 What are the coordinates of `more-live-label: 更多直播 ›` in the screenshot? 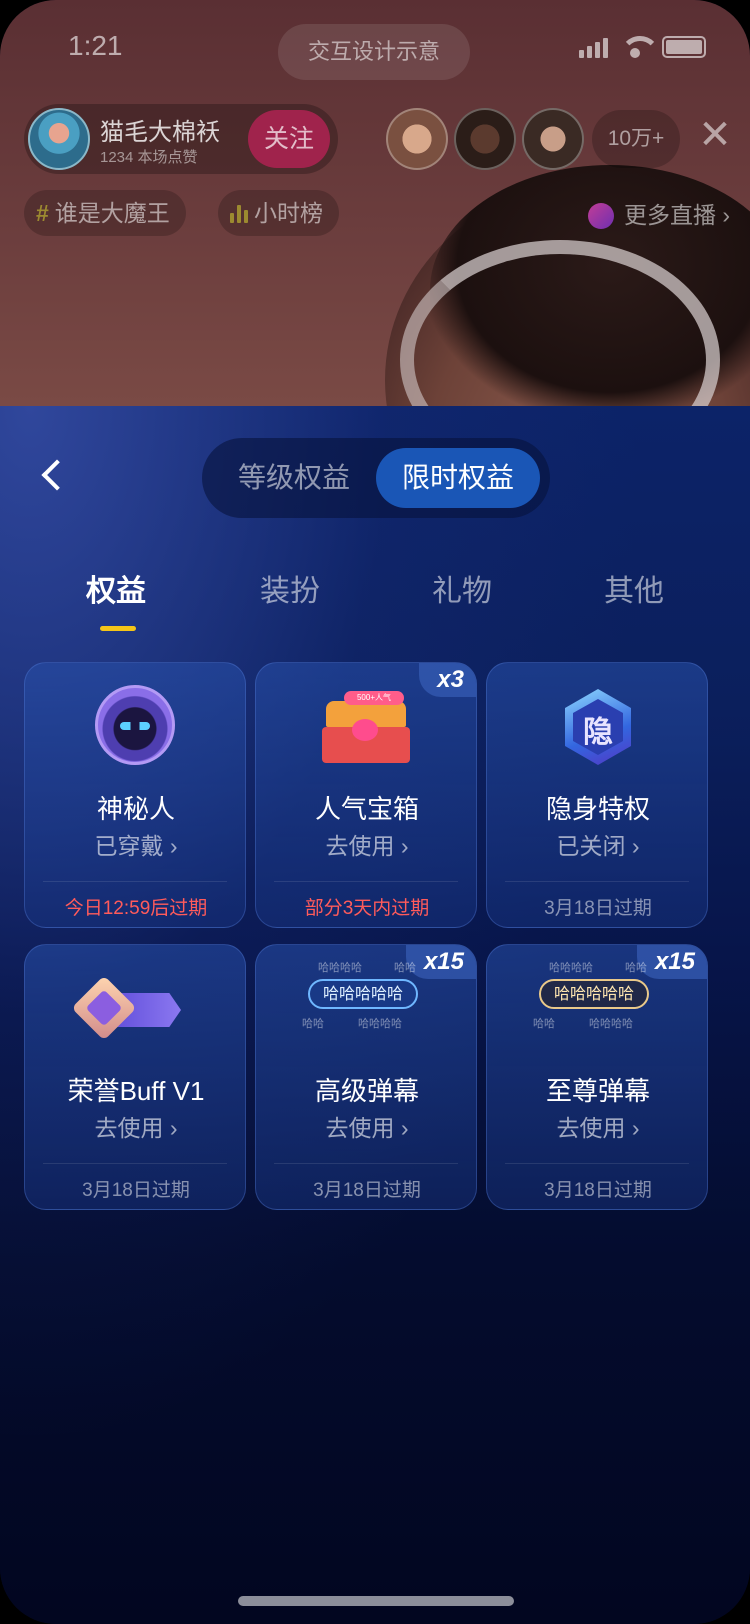 It's located at (677, 215).